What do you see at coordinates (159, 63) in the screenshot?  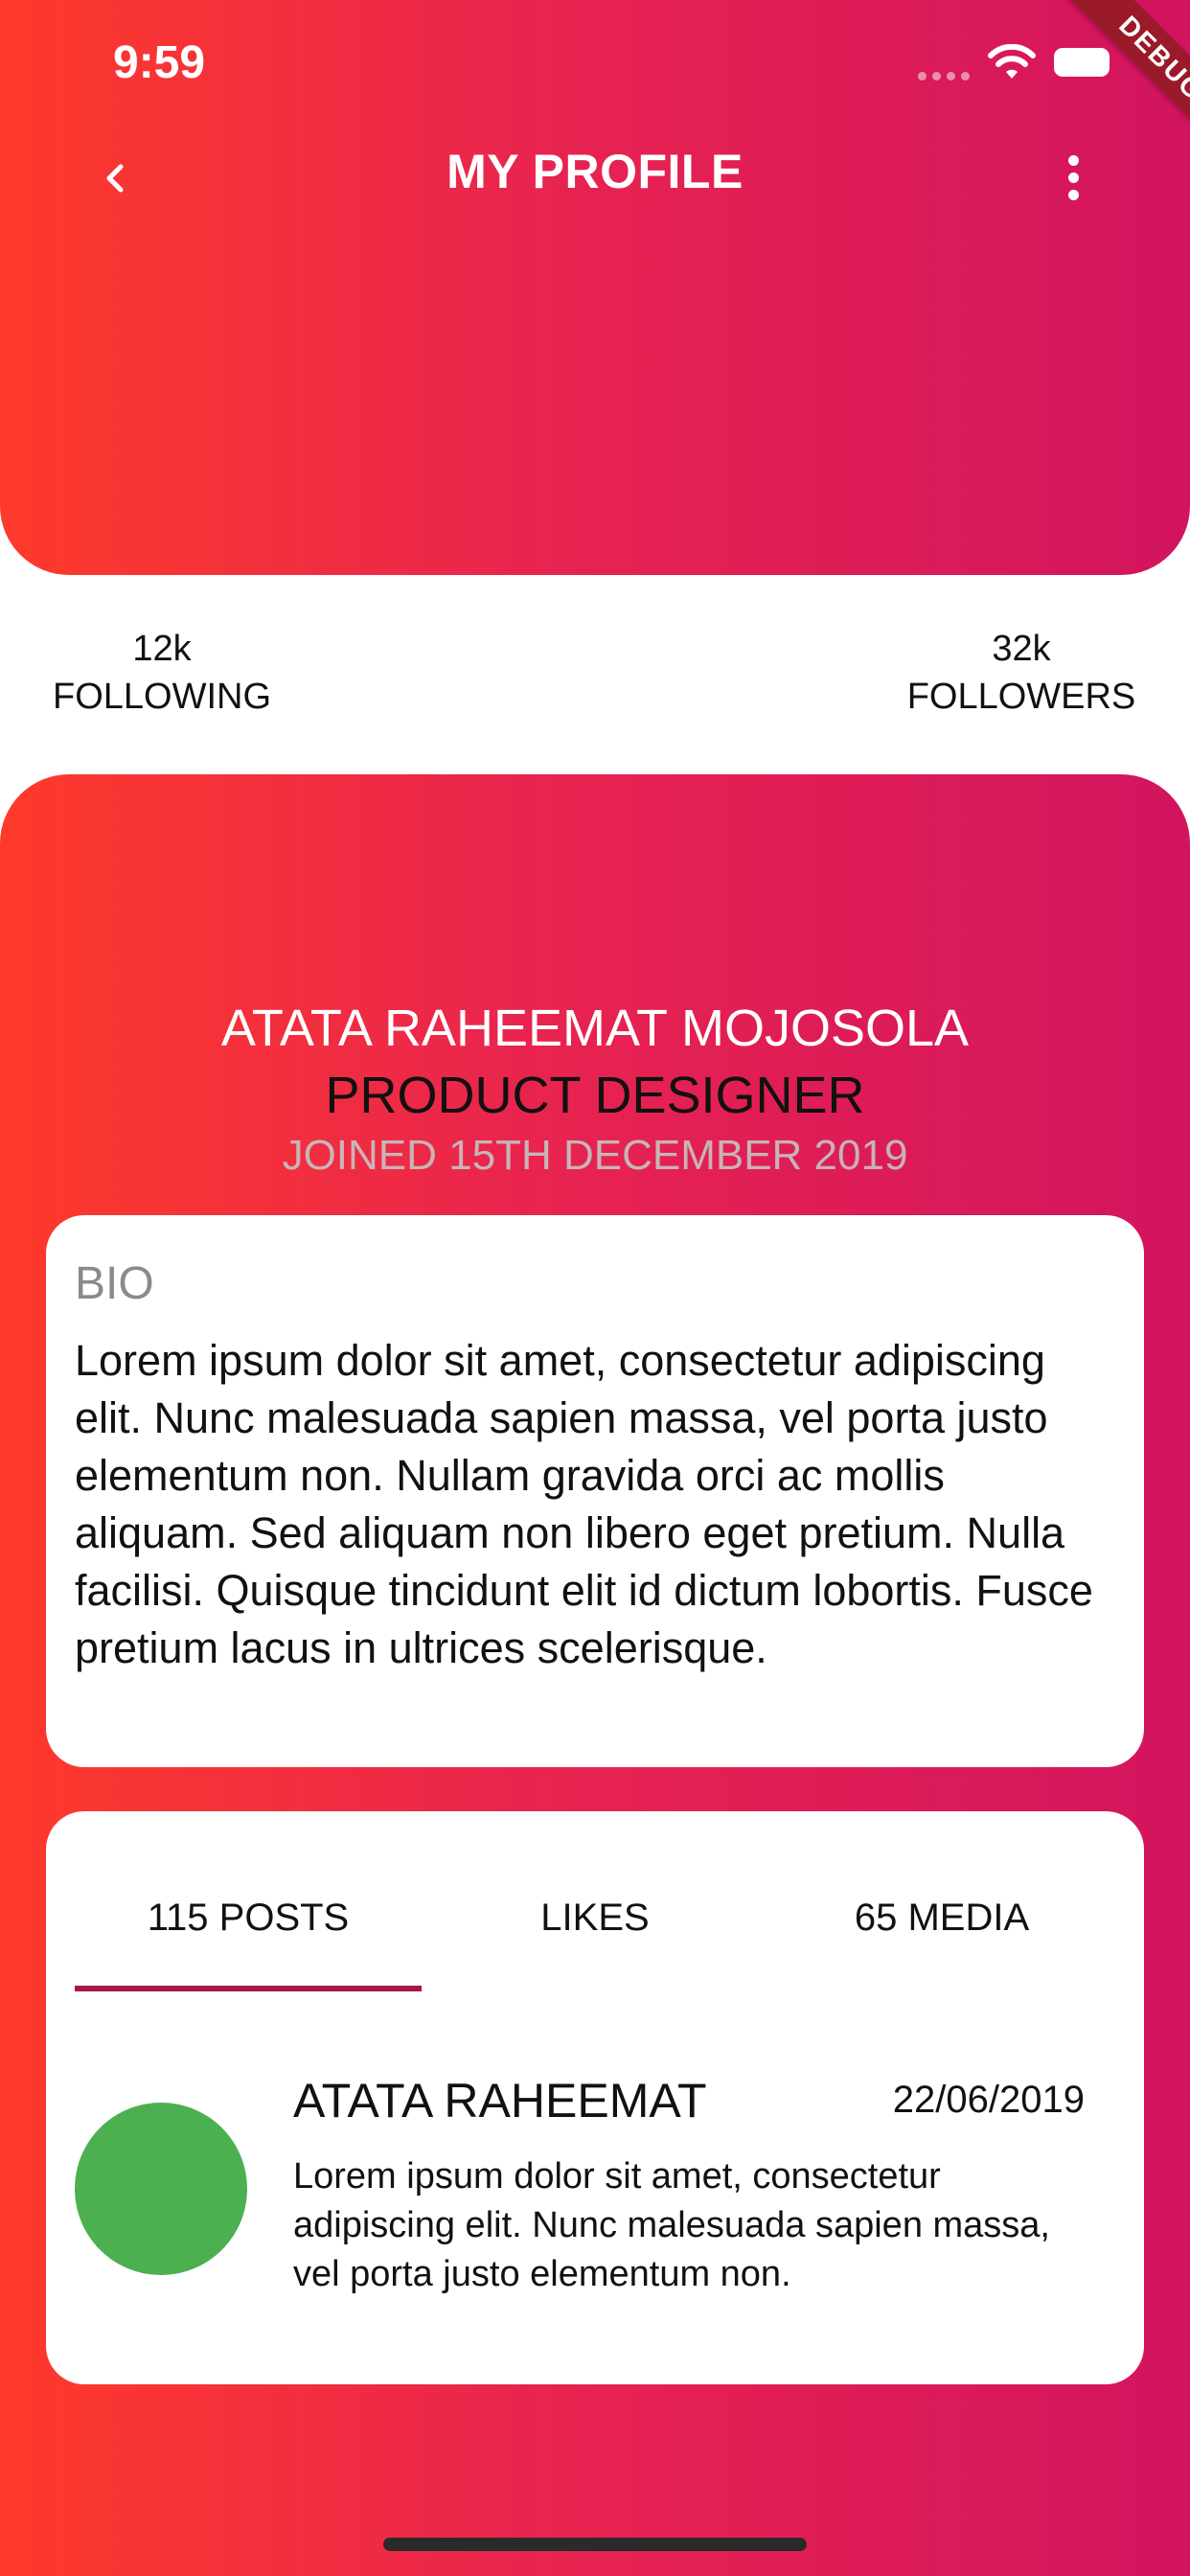 I see `status-time: 9:59` at bounding box center [159, 63].